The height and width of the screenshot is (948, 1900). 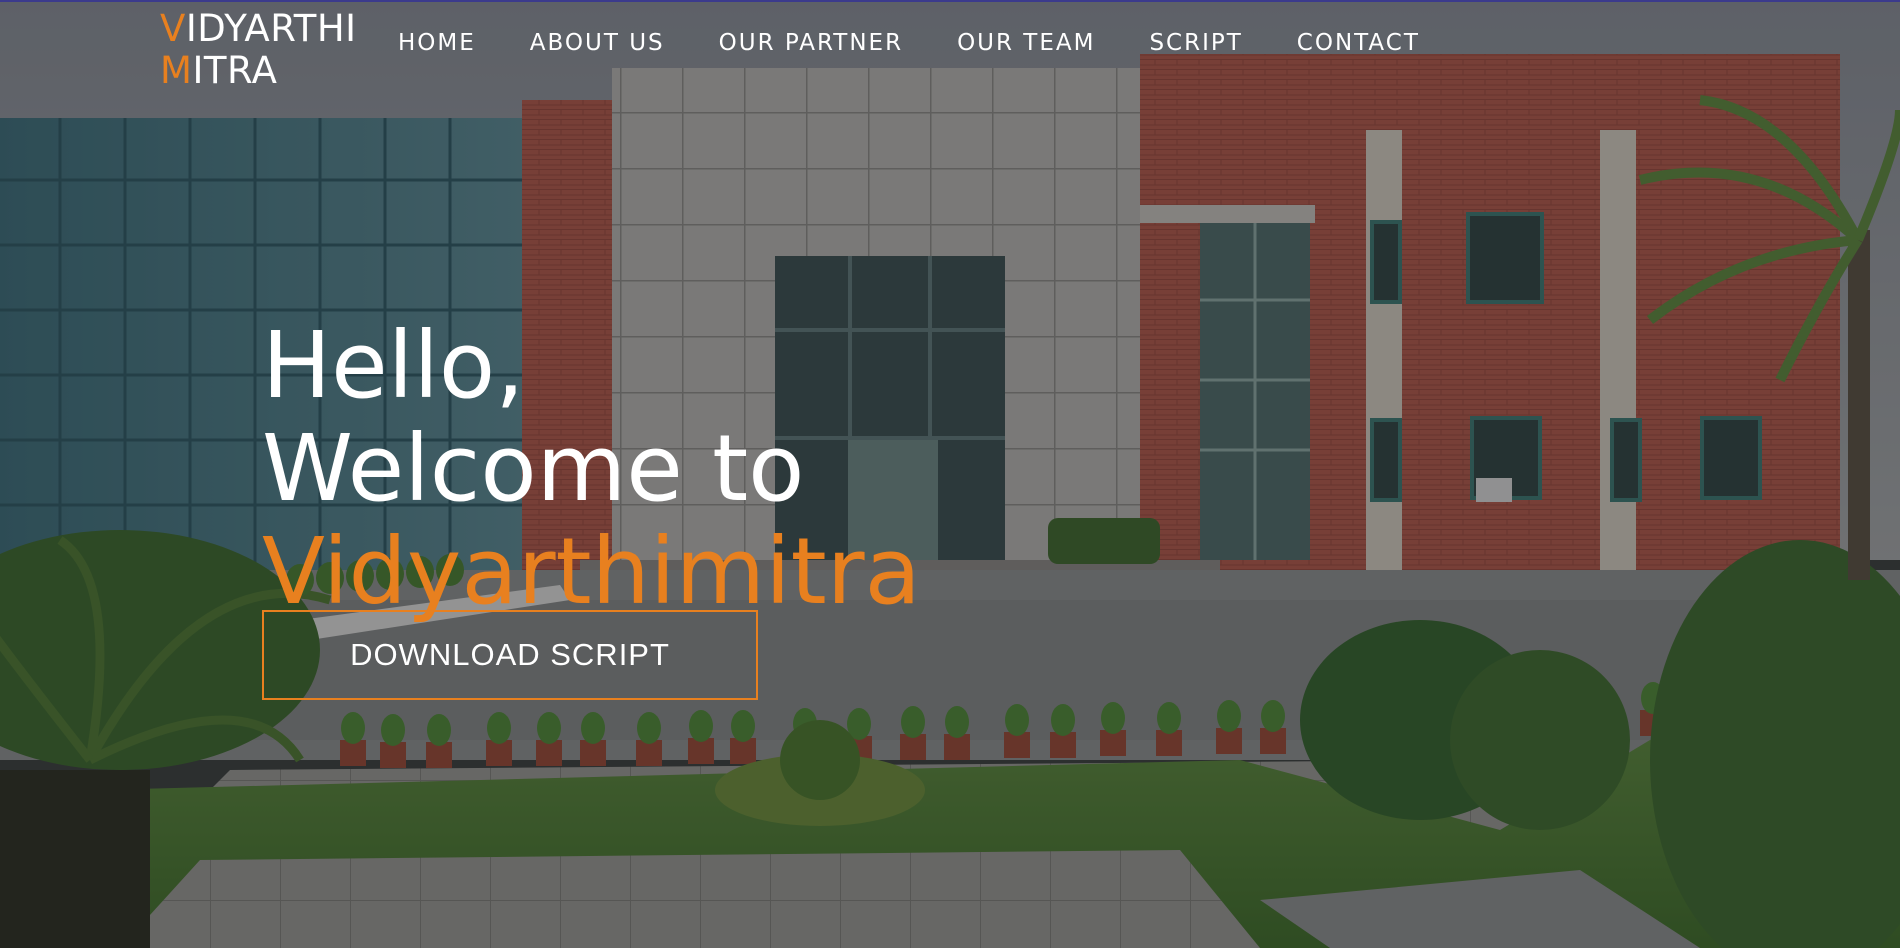 I want to click on nav-item-our-team: OUR TEAM, so click(x=1026, y=43).